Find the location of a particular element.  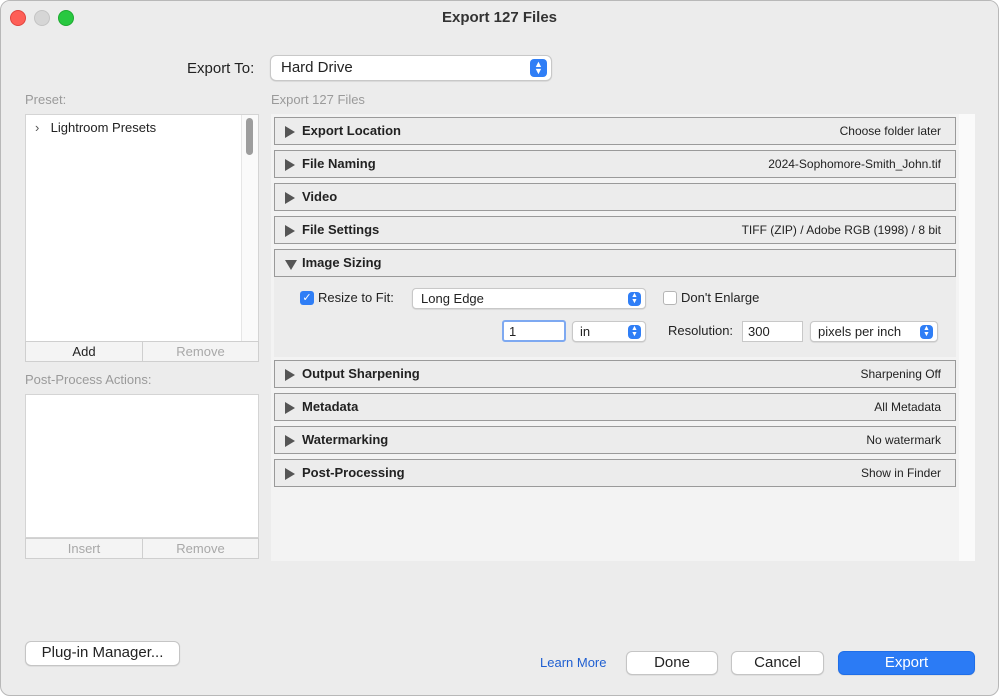

section-title: Export Location is located at coordinates (351, 130).